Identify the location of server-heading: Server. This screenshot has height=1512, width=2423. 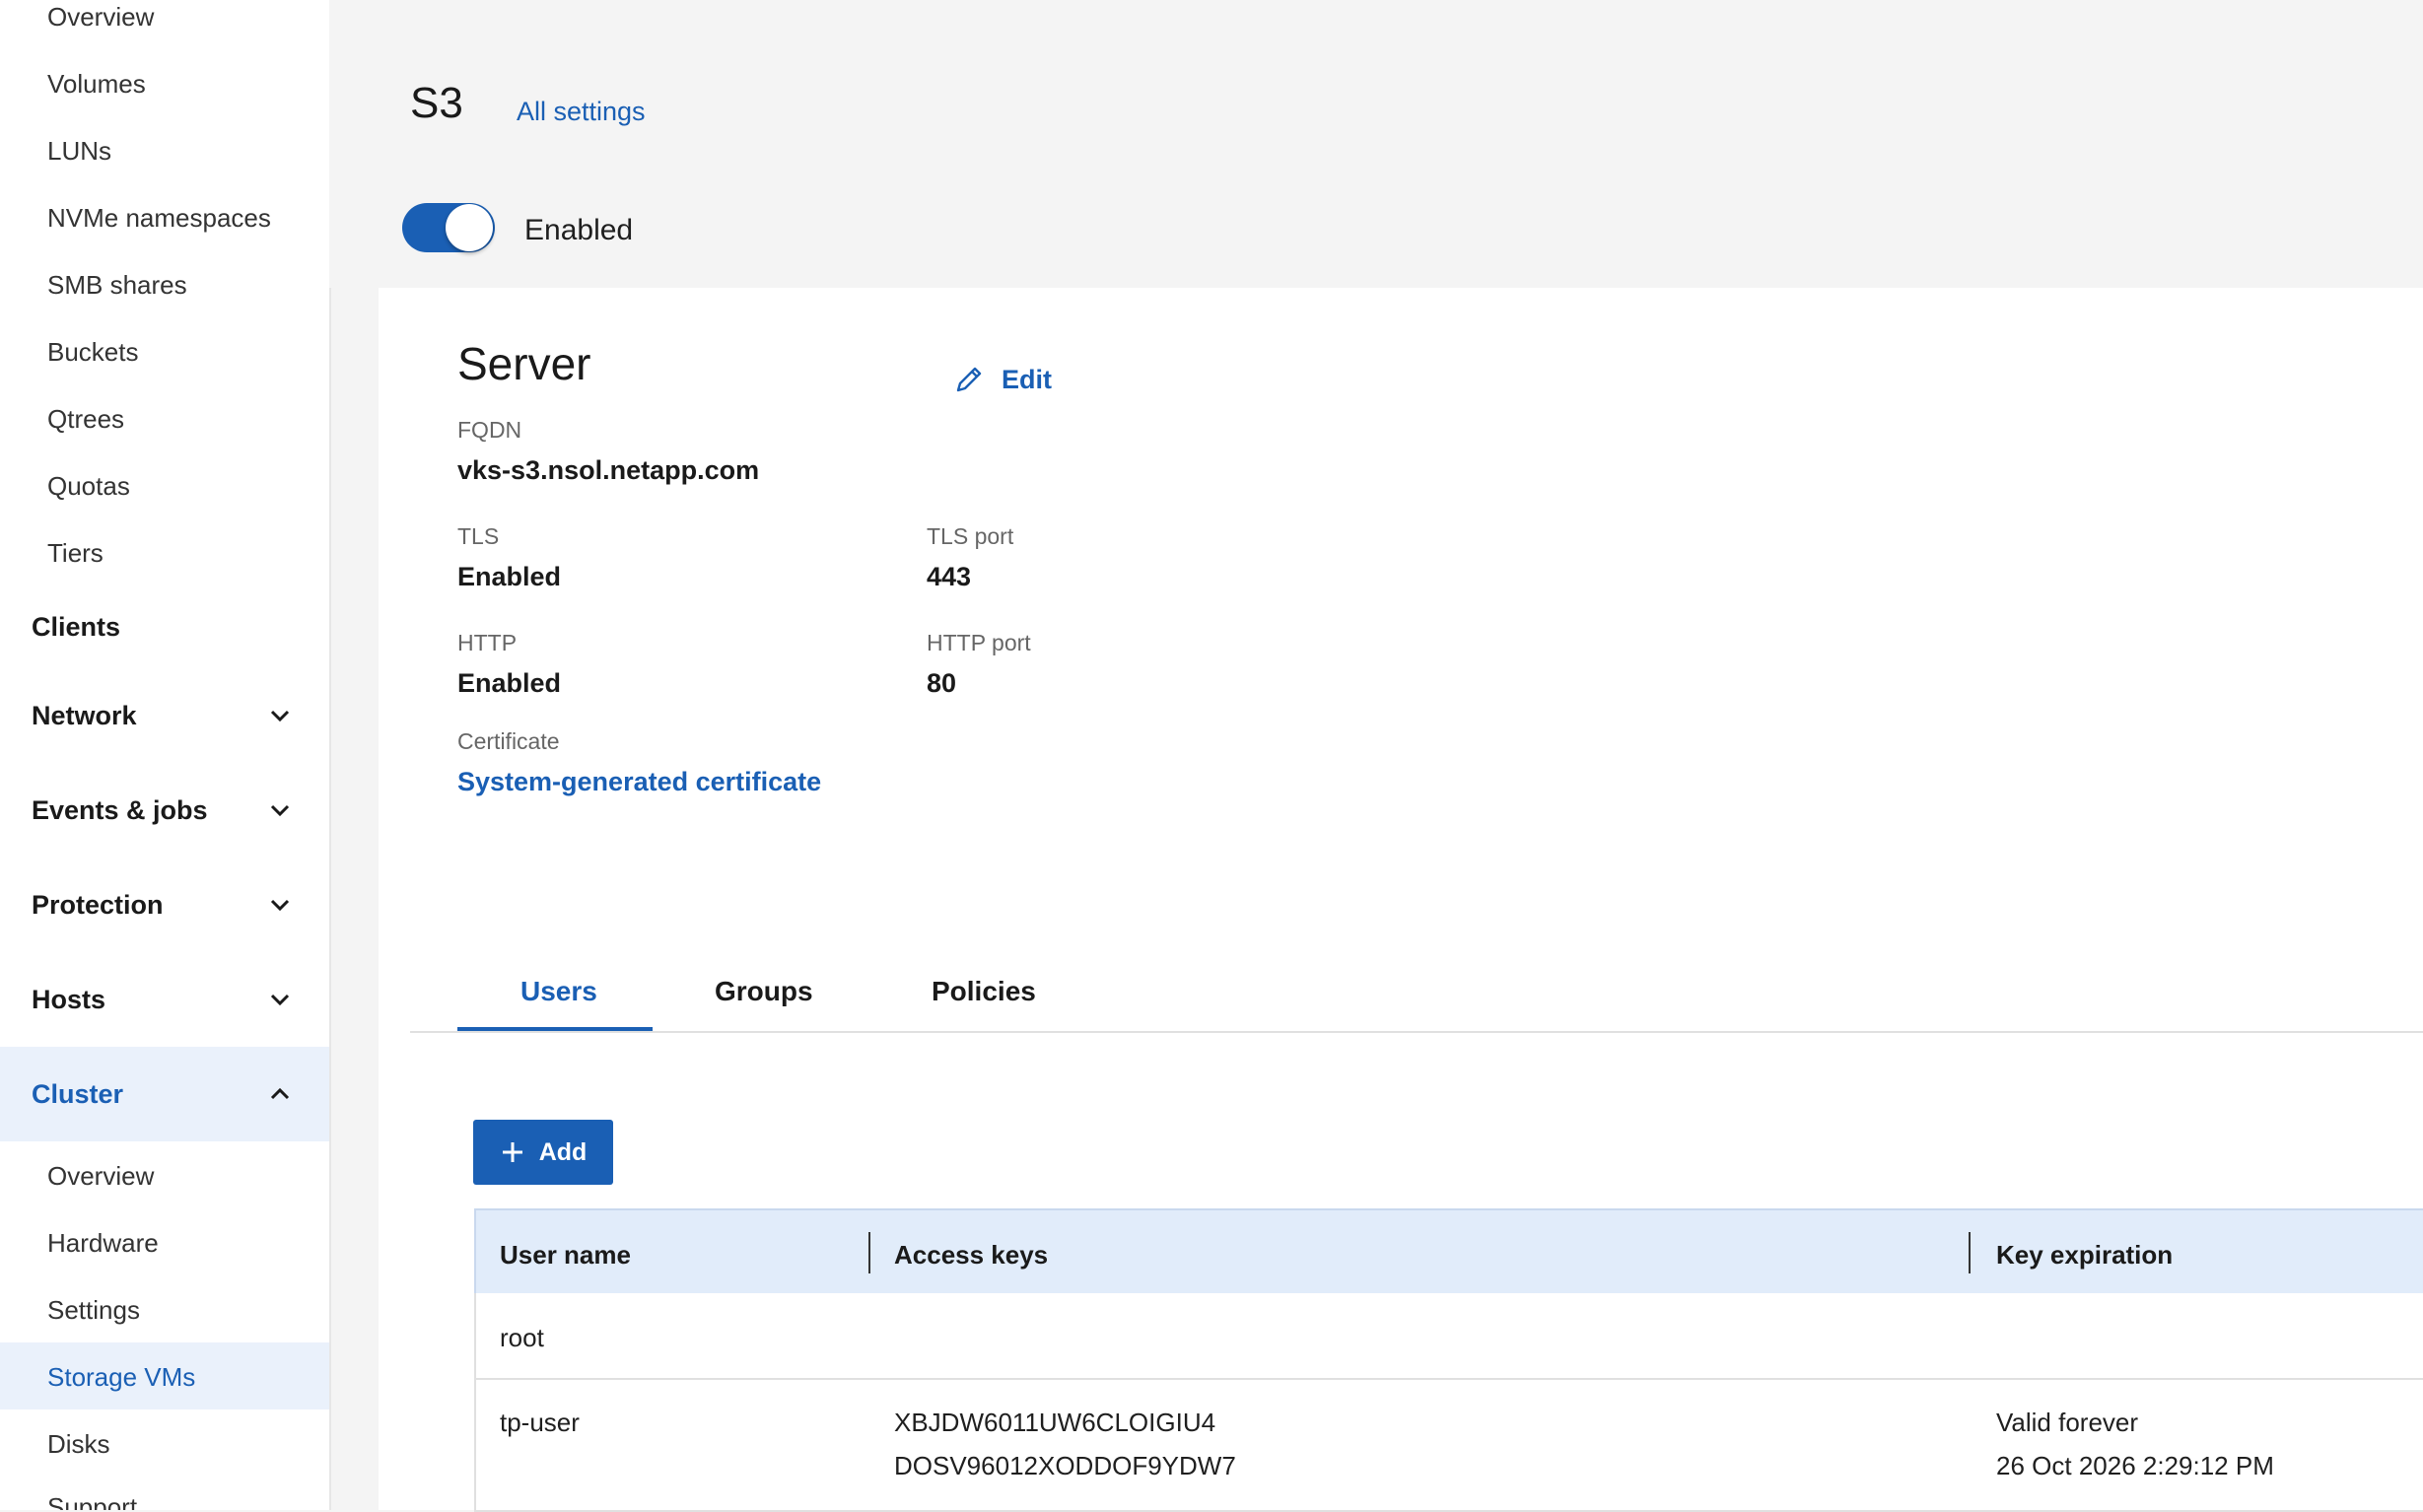
(524, 364).